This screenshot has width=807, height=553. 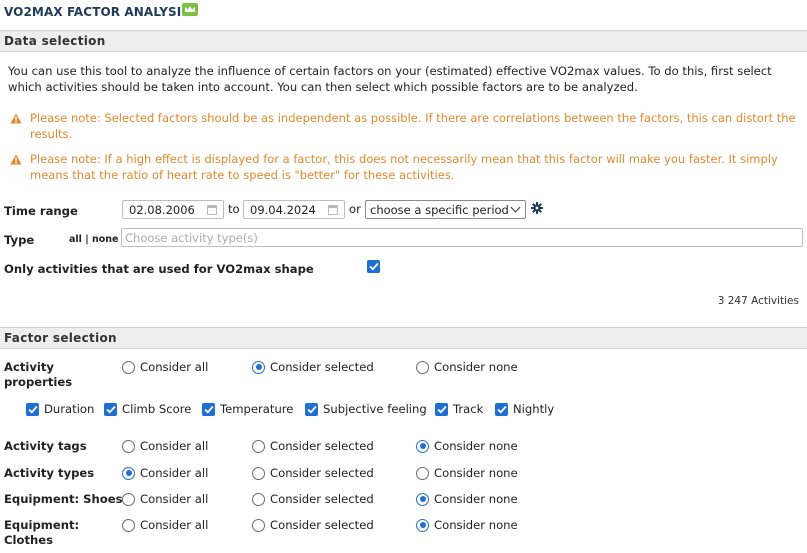 I want to click on date-to-input: 09.04.2024, so click(x=294, y=209).